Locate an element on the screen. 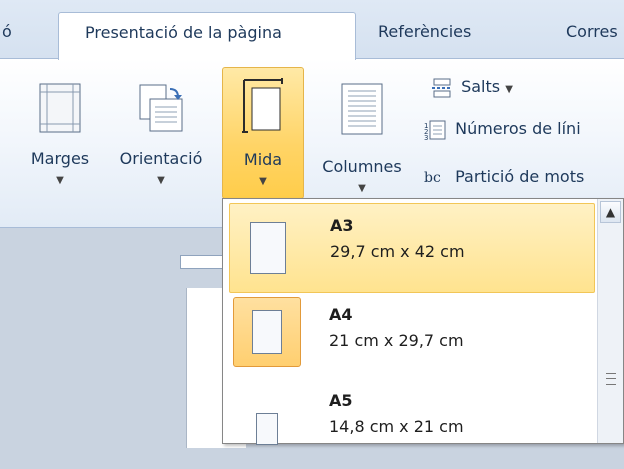 Image resolution: width=624 pixels, height=469 pixels. size-option-a4: A4 21 cm x 29,7 cm is located at coordinates (412, 338).